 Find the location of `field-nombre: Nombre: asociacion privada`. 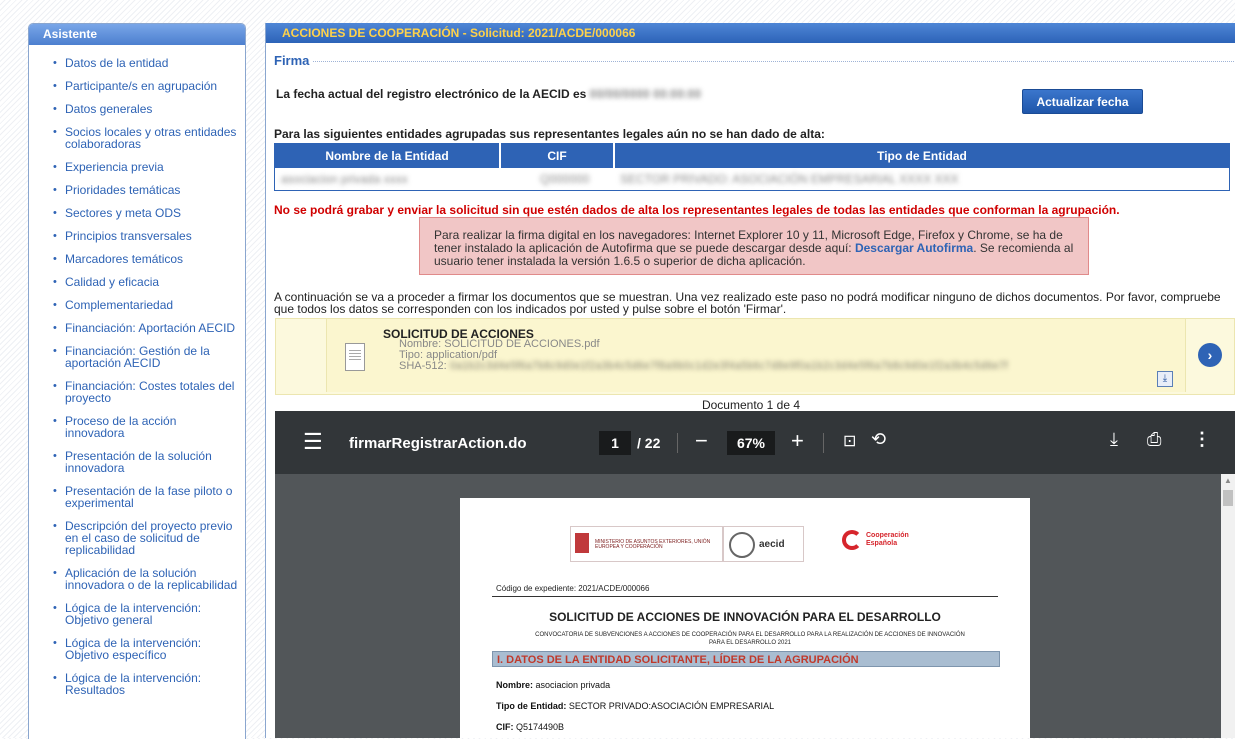

field-nombre: Nombre: asociacion privada is located at coordinates (553, 685).